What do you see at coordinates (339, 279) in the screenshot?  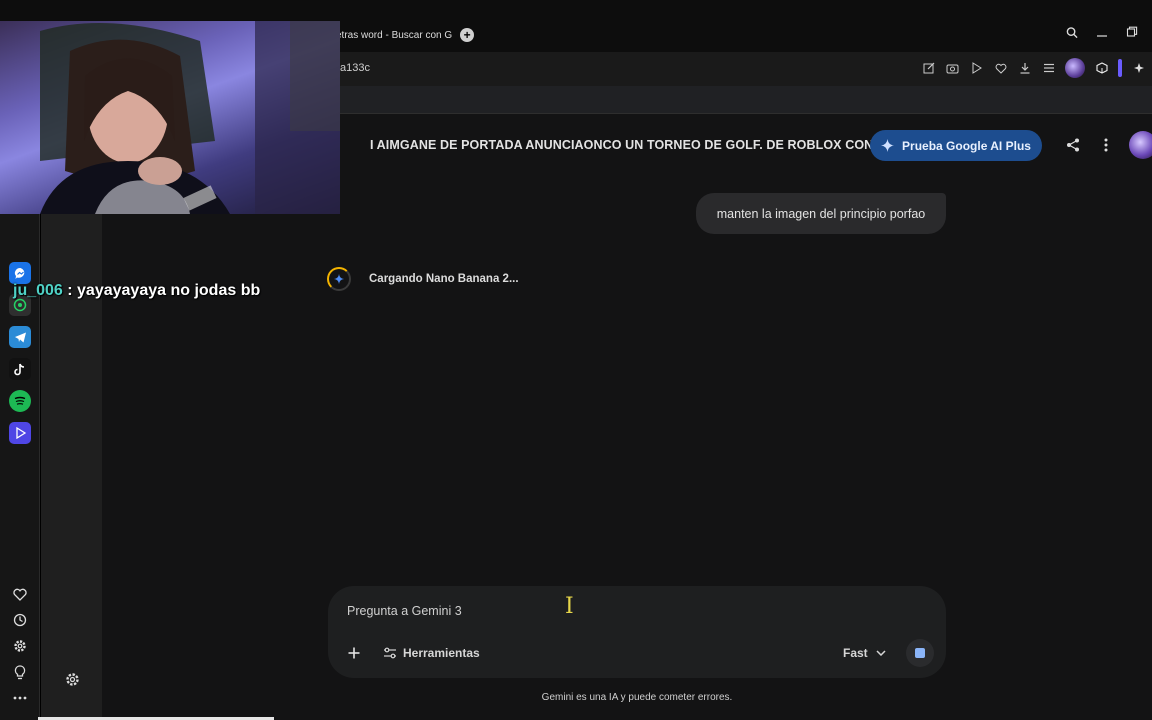 I see `gemini-spinner-icon` at bounding box center [339, 279].